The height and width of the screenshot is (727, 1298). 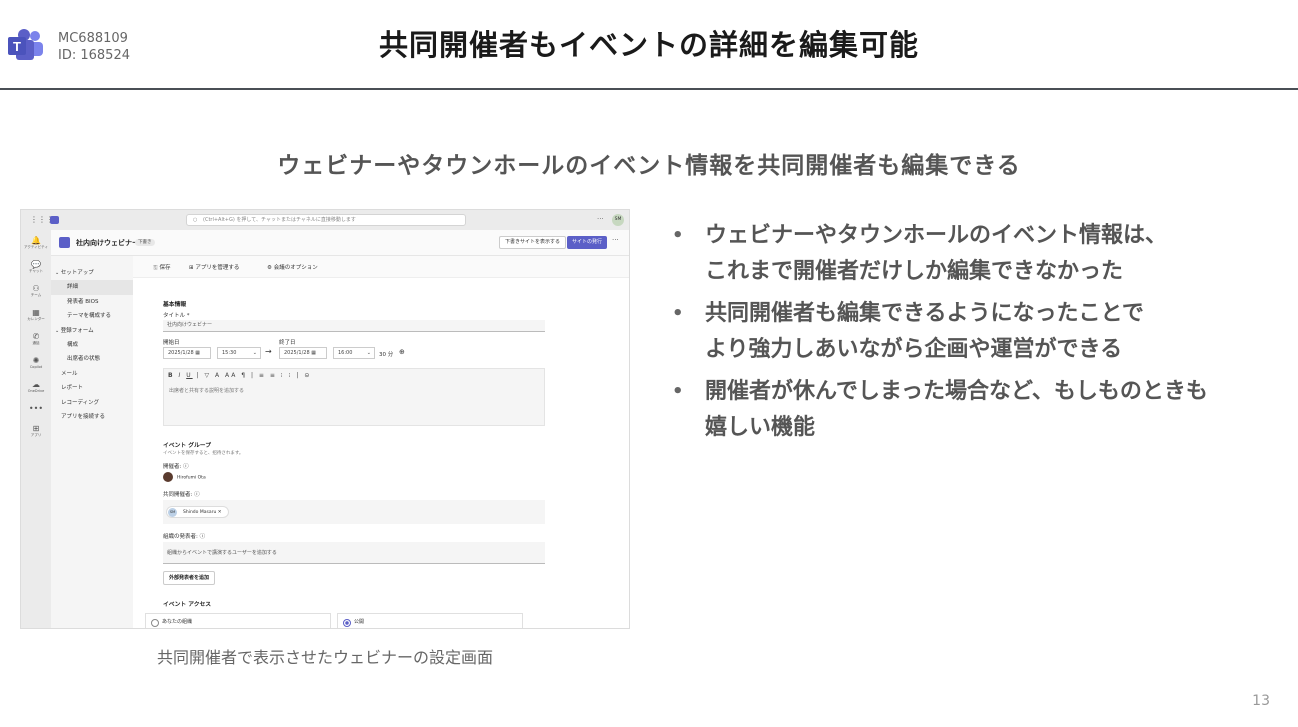 I want to click on nav-report: レポート, so click(x=92, y=388).